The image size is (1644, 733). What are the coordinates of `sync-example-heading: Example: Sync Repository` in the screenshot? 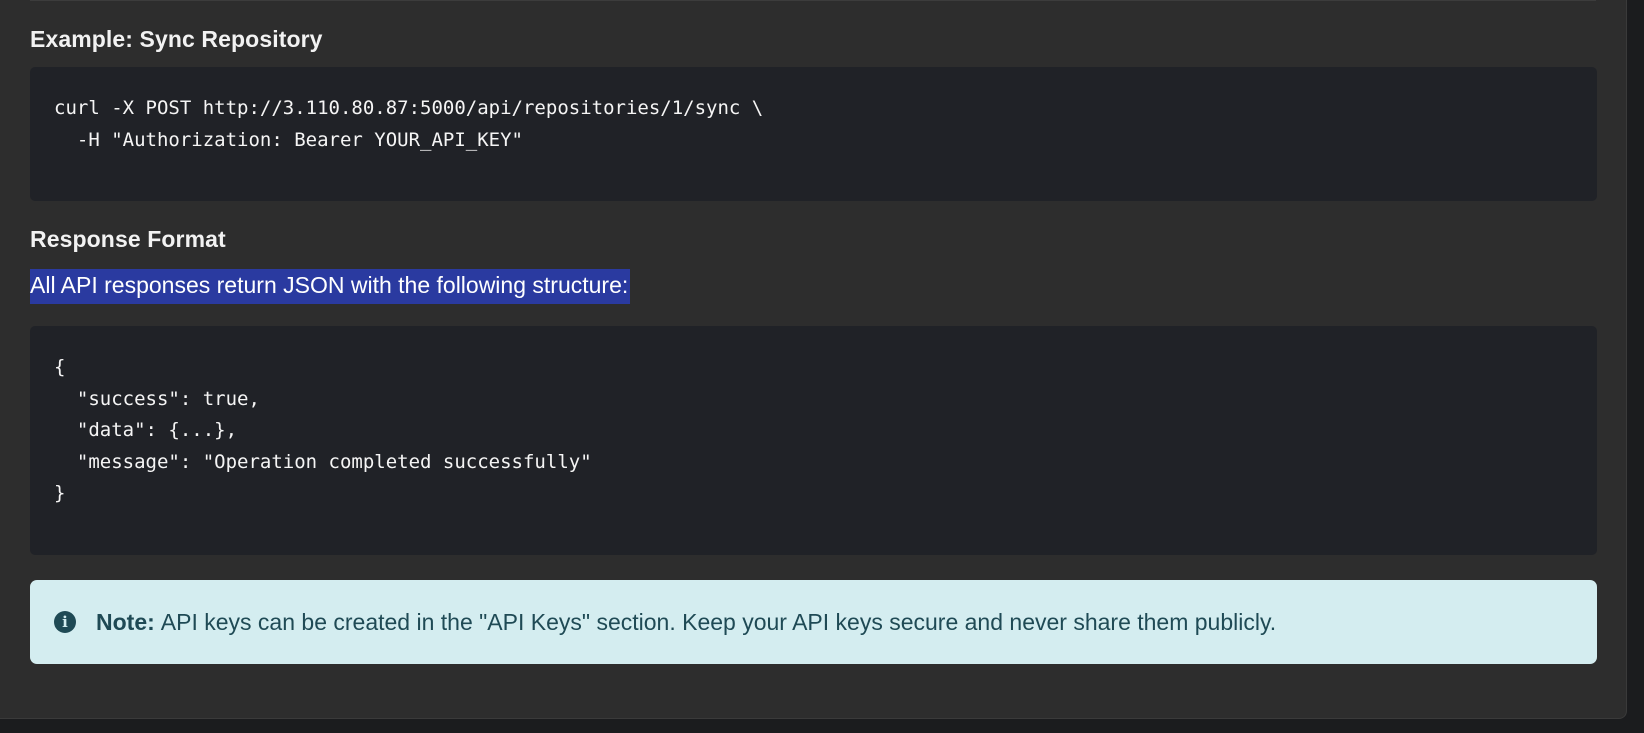 It's located at (176, 39).